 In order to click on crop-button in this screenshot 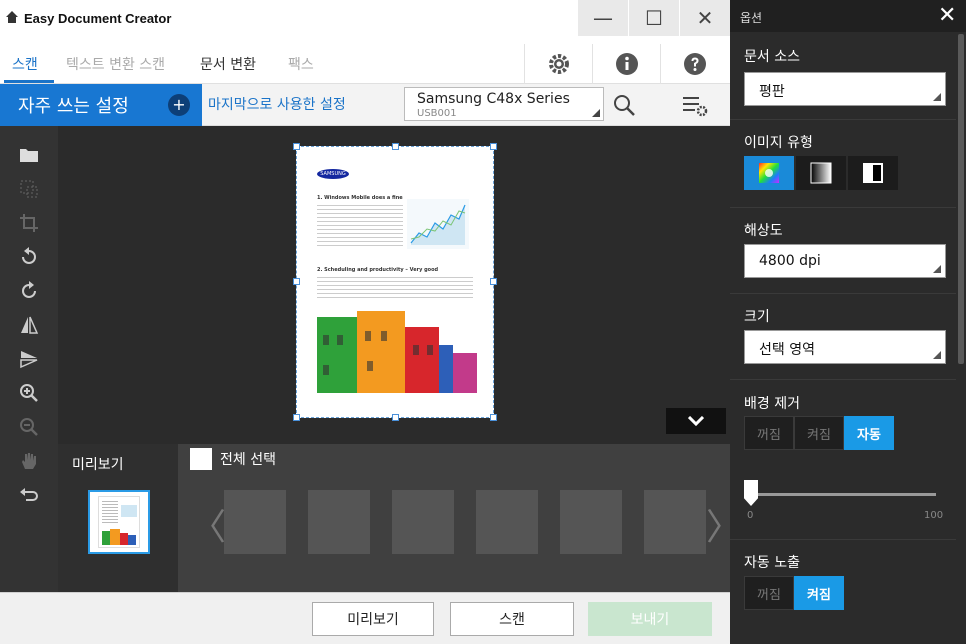, I will do `click(29, 223)`.